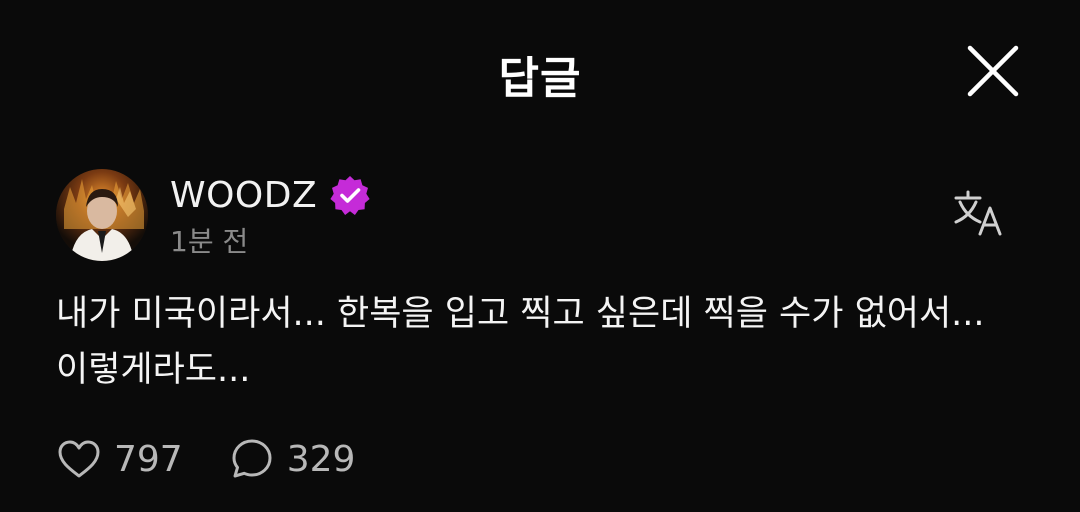 Image resolution: width=1080 pixels, height=512 pixels. I want to click on avatar, so click(102, 215).